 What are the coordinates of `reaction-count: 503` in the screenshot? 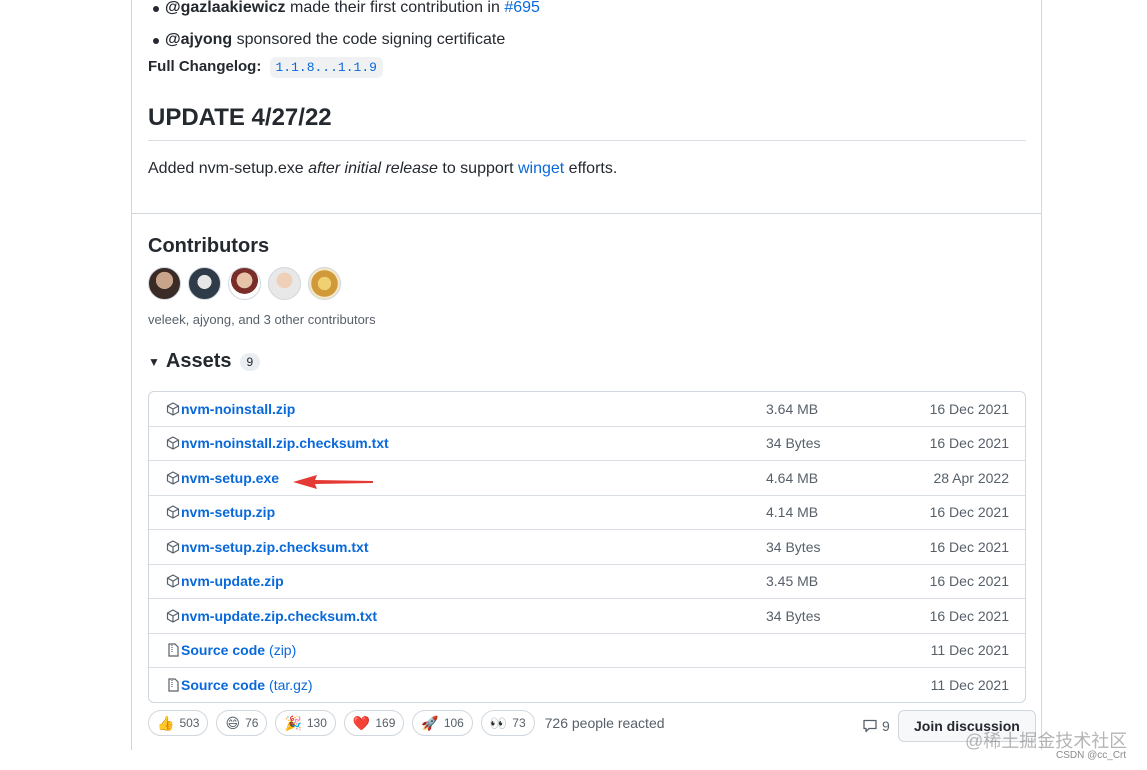 It's located at (189, 723).